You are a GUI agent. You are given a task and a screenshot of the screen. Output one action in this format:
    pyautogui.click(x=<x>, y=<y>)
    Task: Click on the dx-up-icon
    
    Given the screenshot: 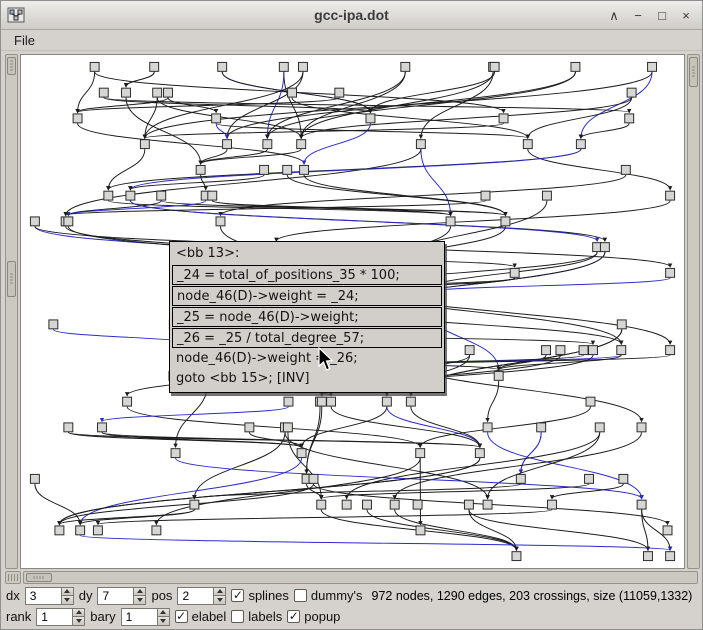 What is the action you would take?
    pyautogui.click(x=67, y=591)
    